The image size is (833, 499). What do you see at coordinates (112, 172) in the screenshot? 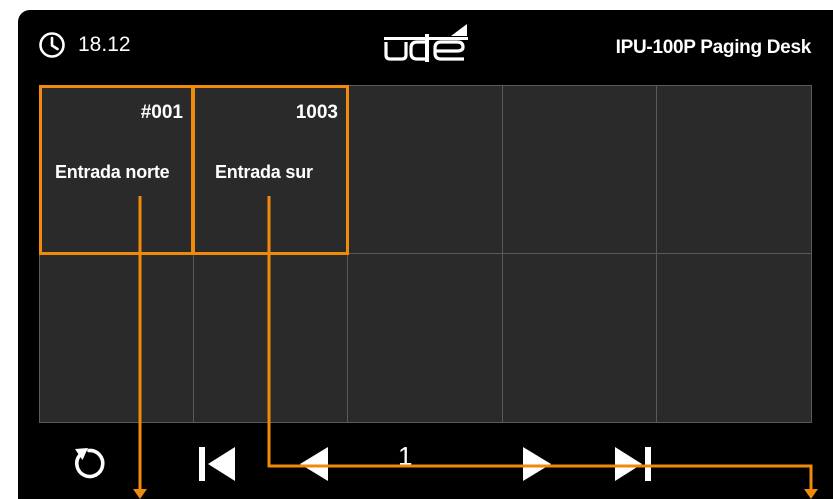
I see `zone-name: Entrada norte` at bounding box center [112, 172].